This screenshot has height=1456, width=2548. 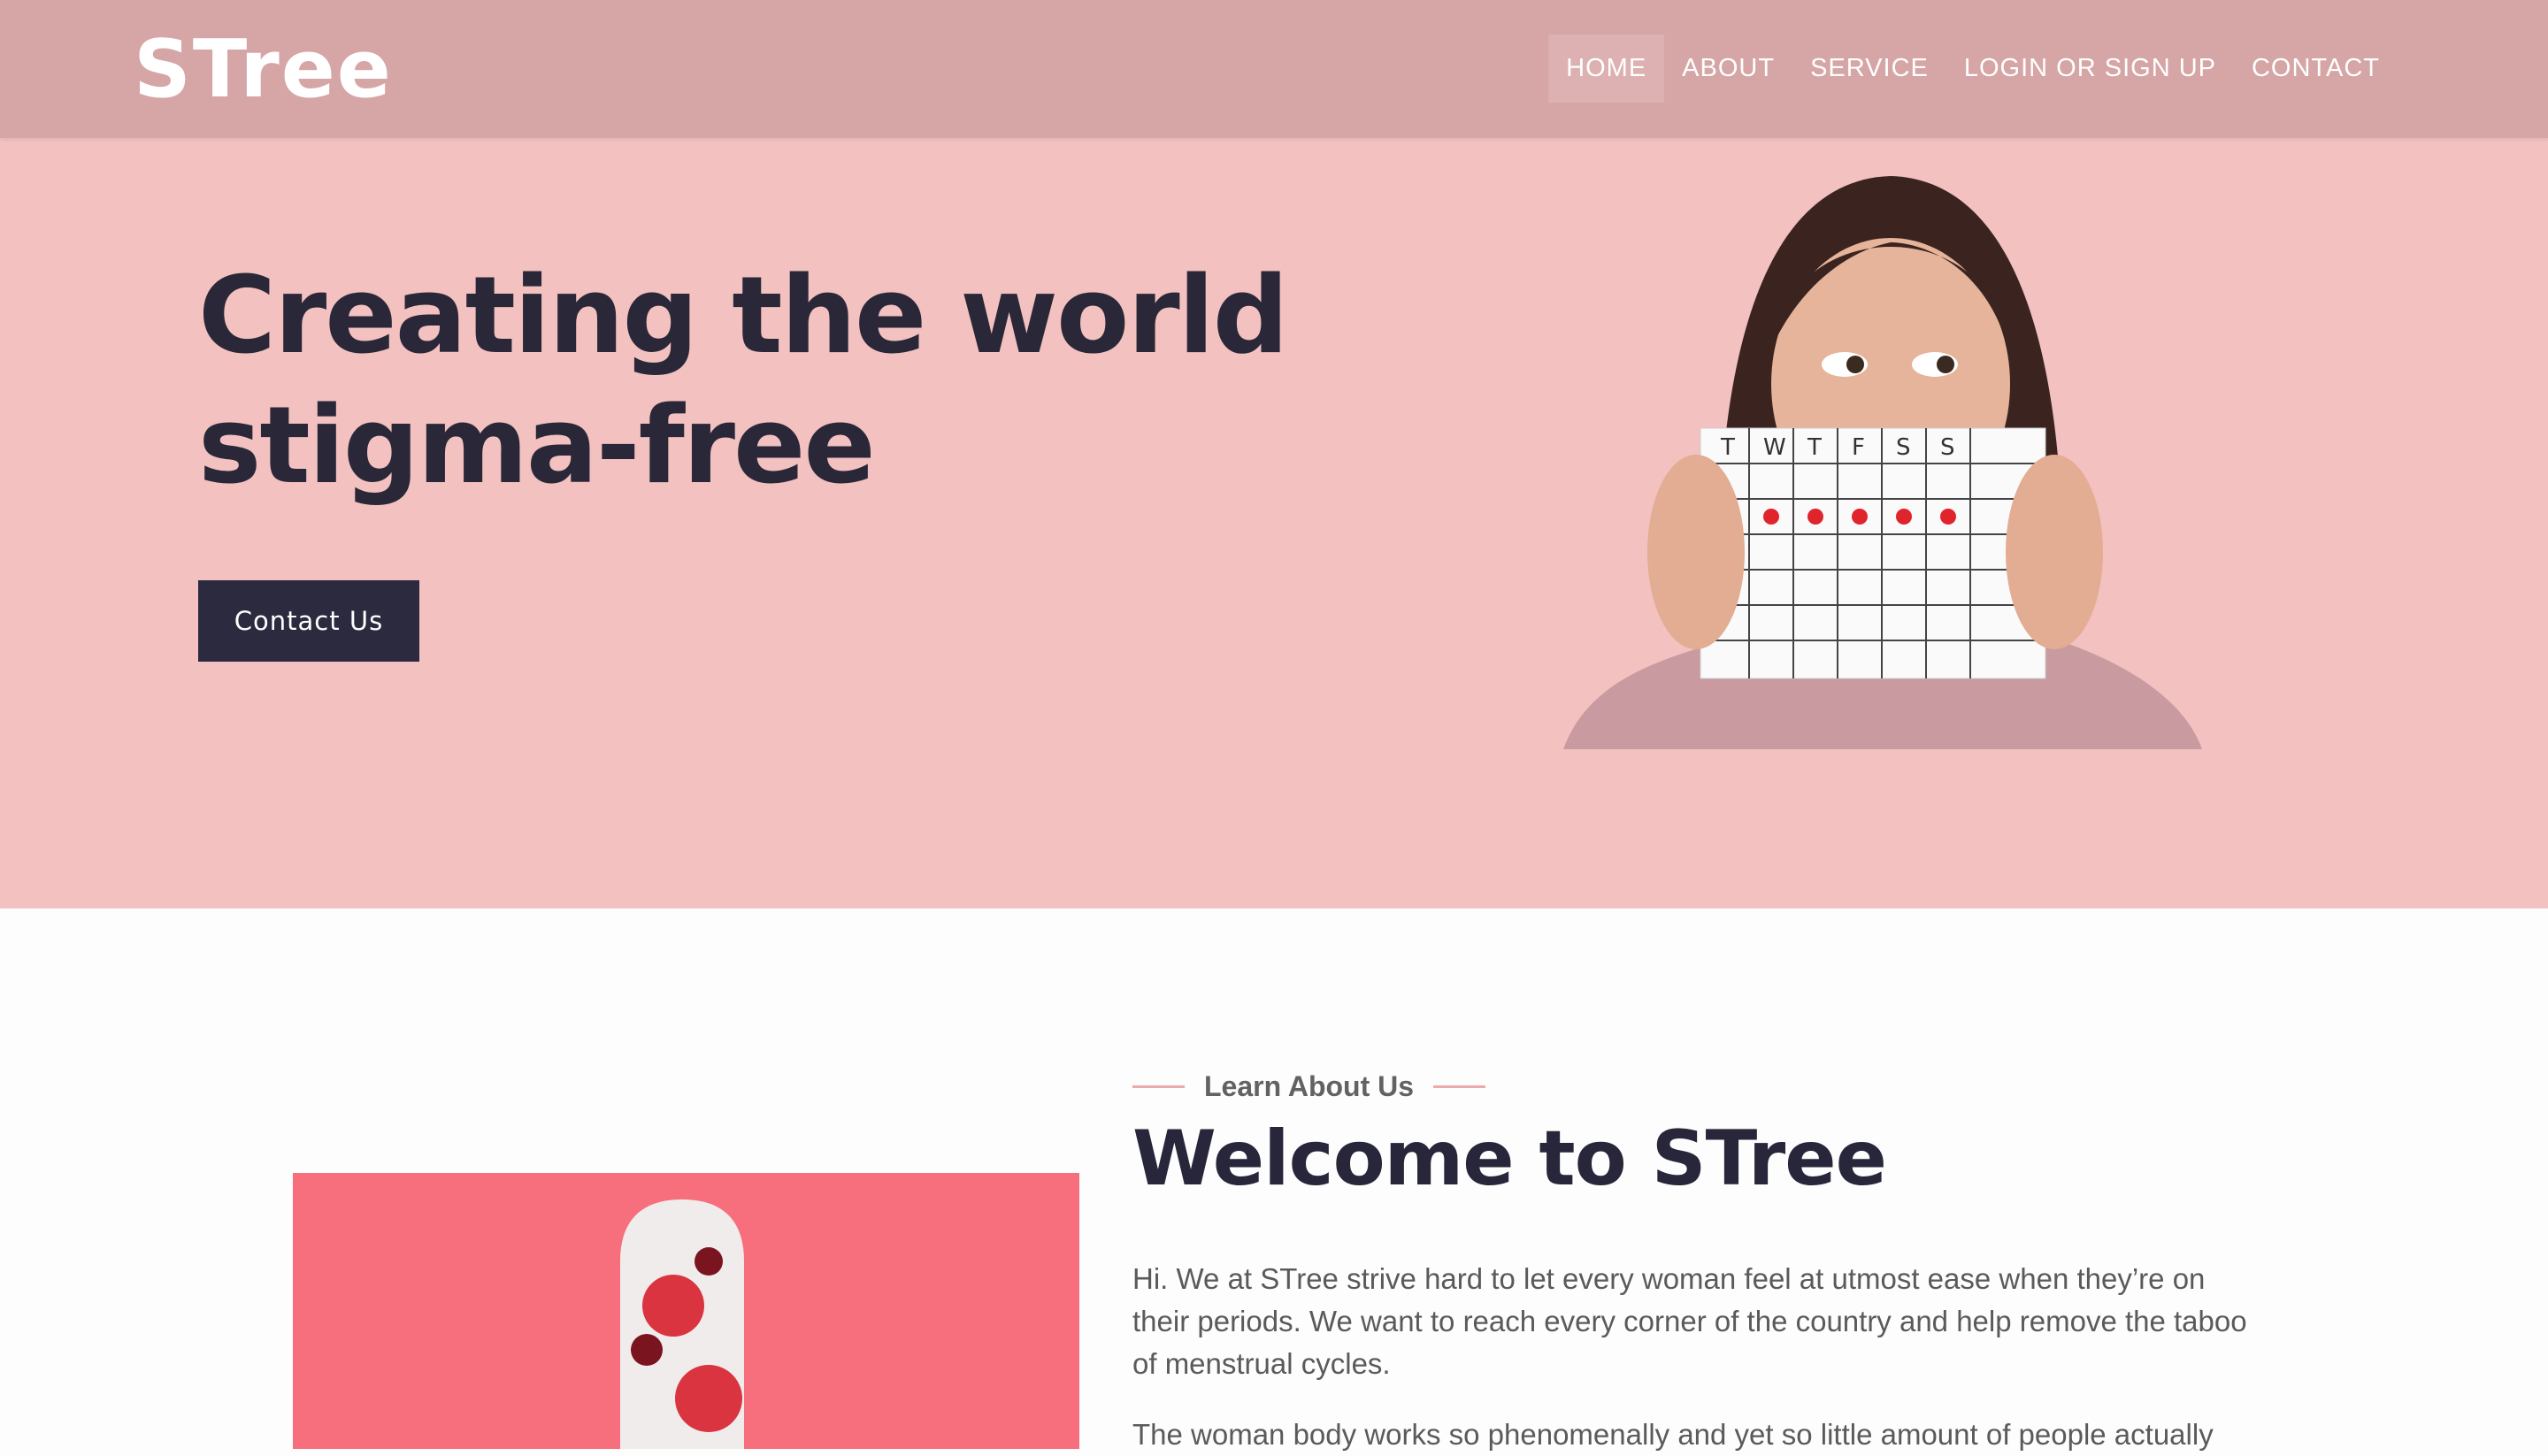 I want to click on nav-about: ABOUT, so click(x=1728, y=68).